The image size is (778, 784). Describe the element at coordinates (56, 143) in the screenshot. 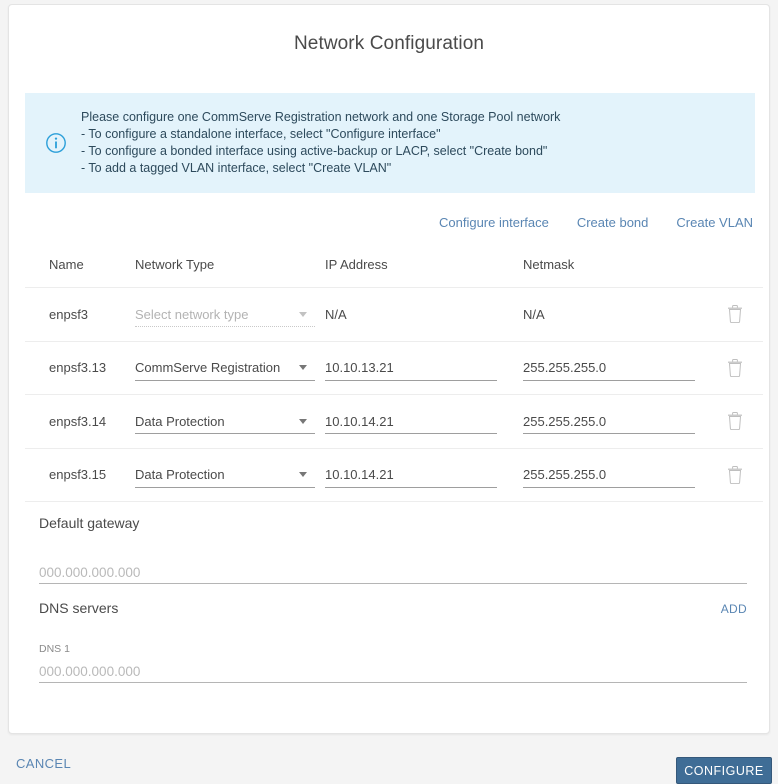

I see `info-circle-icon` at that location.